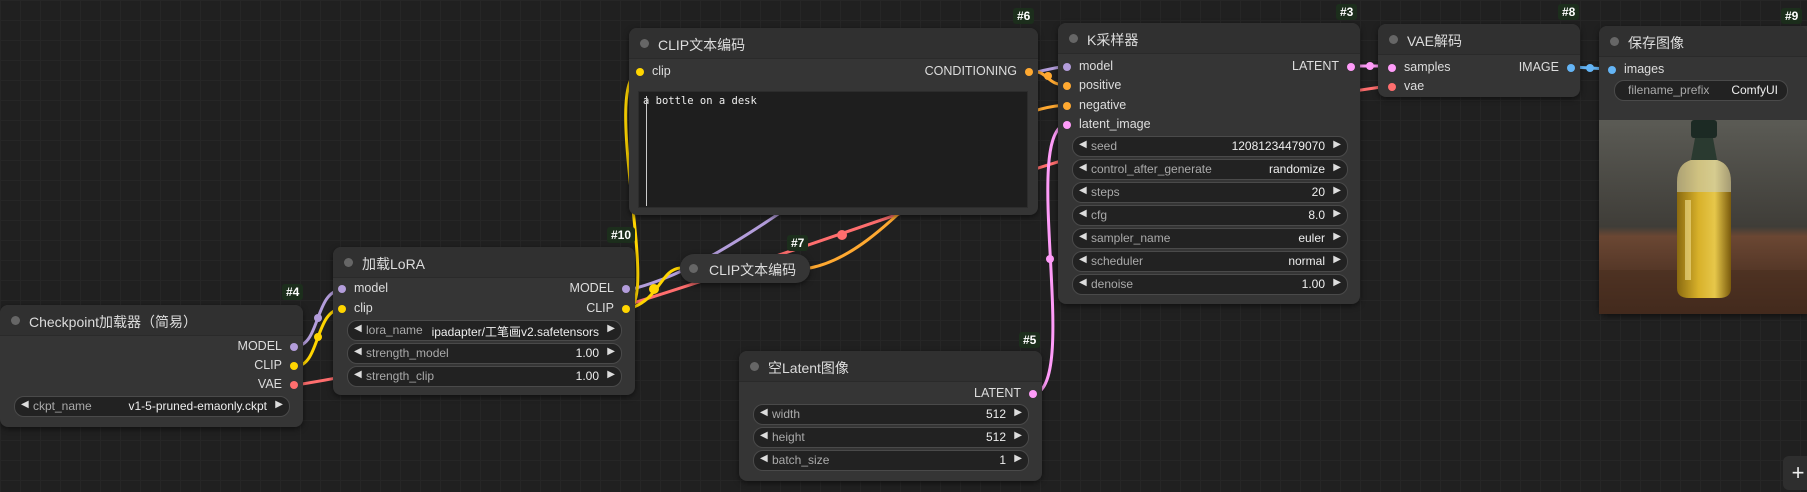 The height and width of the screenshot is (492, 1807). What do you see at coordinates (833, 43) in the screenshot?
I see `node-title-bar: CLIP文本编码` at bounding box center [833, 43].